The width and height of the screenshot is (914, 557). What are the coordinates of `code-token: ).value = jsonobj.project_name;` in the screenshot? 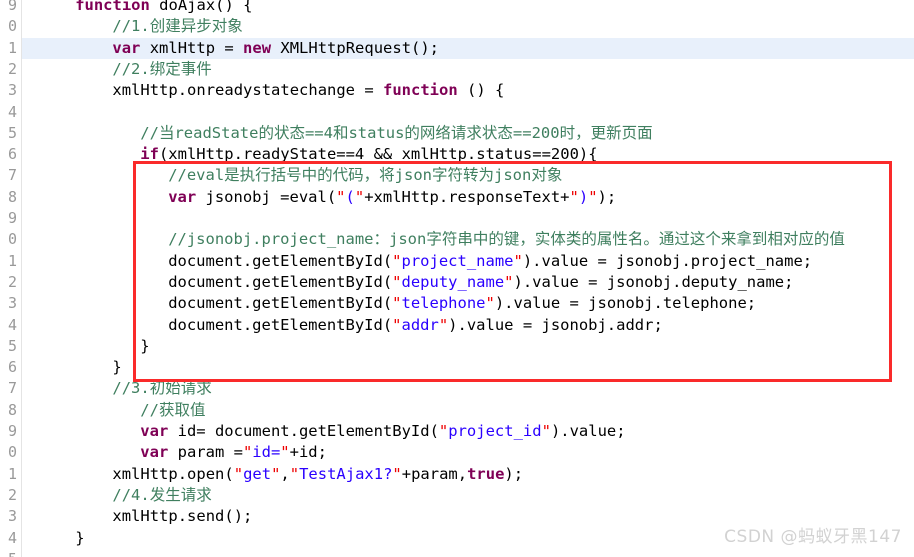 It's located at (667, 260).